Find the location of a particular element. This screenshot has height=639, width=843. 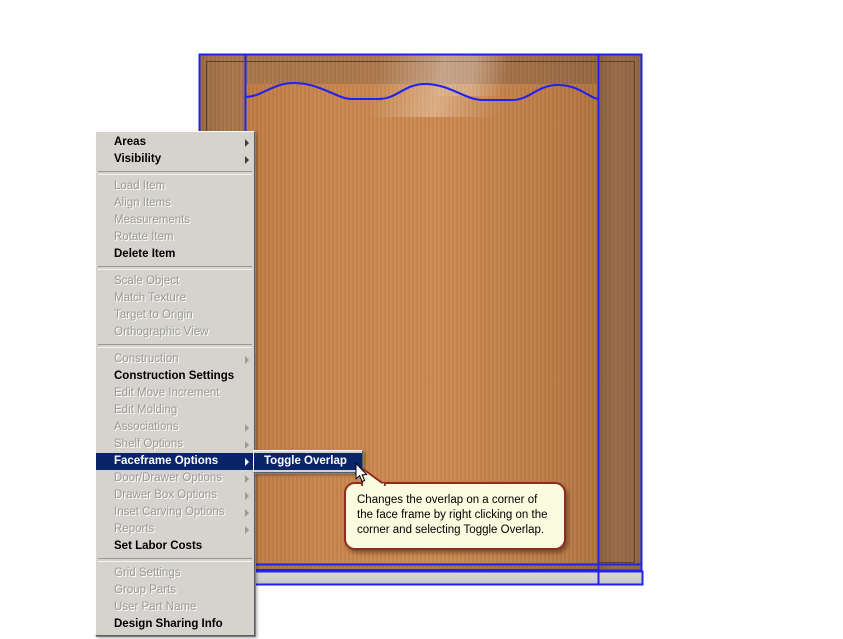

menu-item-label: User Part Name is located at coordinates (155, 607).